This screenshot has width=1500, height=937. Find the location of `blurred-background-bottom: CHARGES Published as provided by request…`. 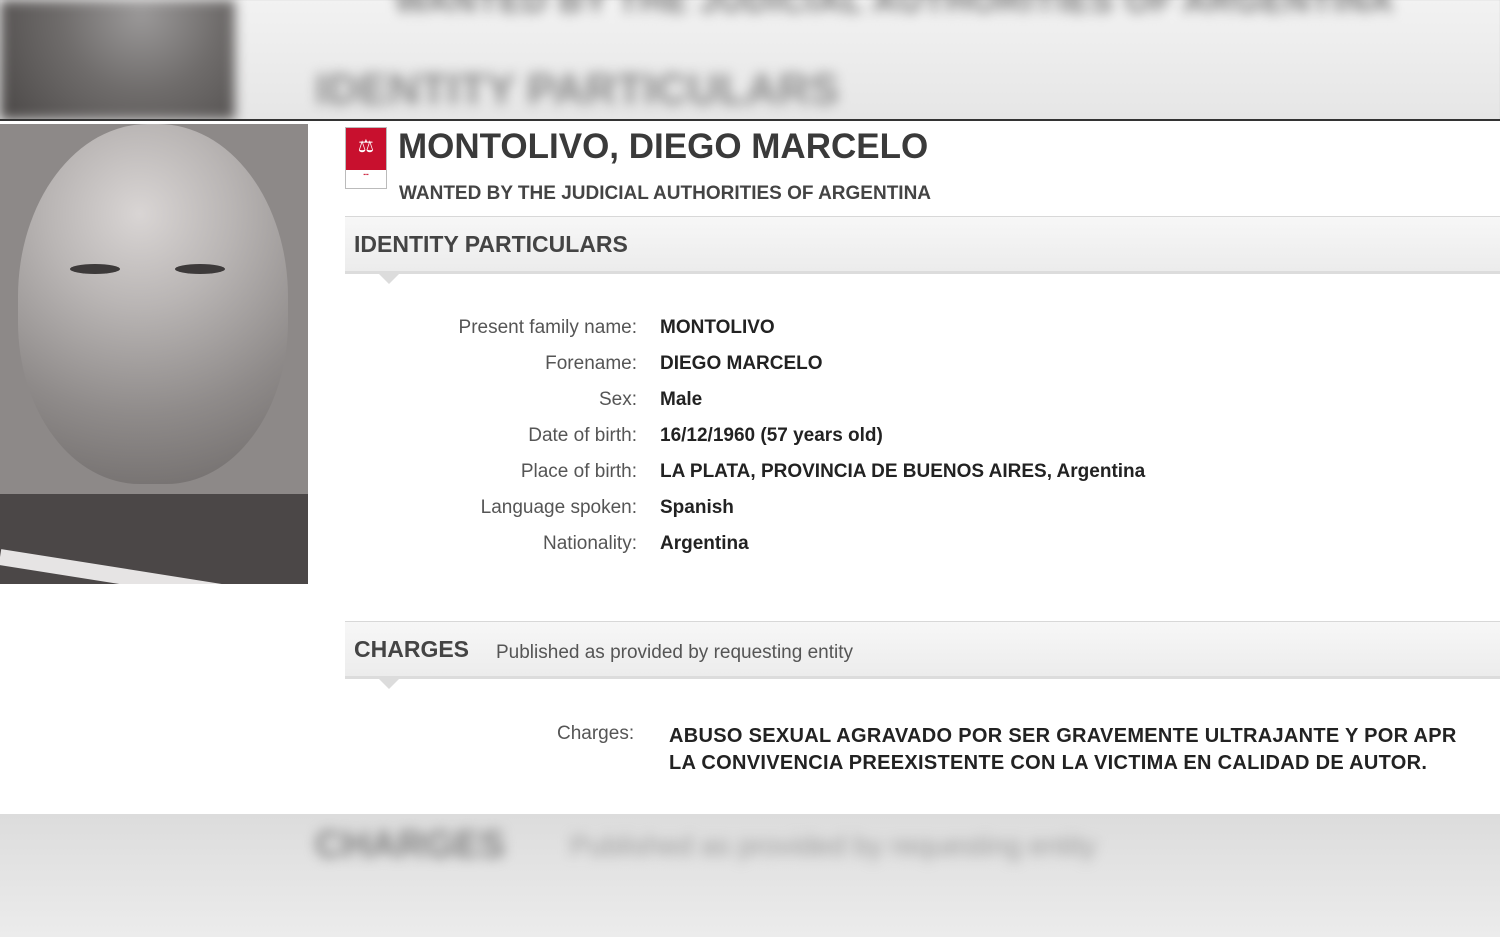

blurred-background-bottom: CHARGES Published as provided by request… is located at coordinates (750, 875).